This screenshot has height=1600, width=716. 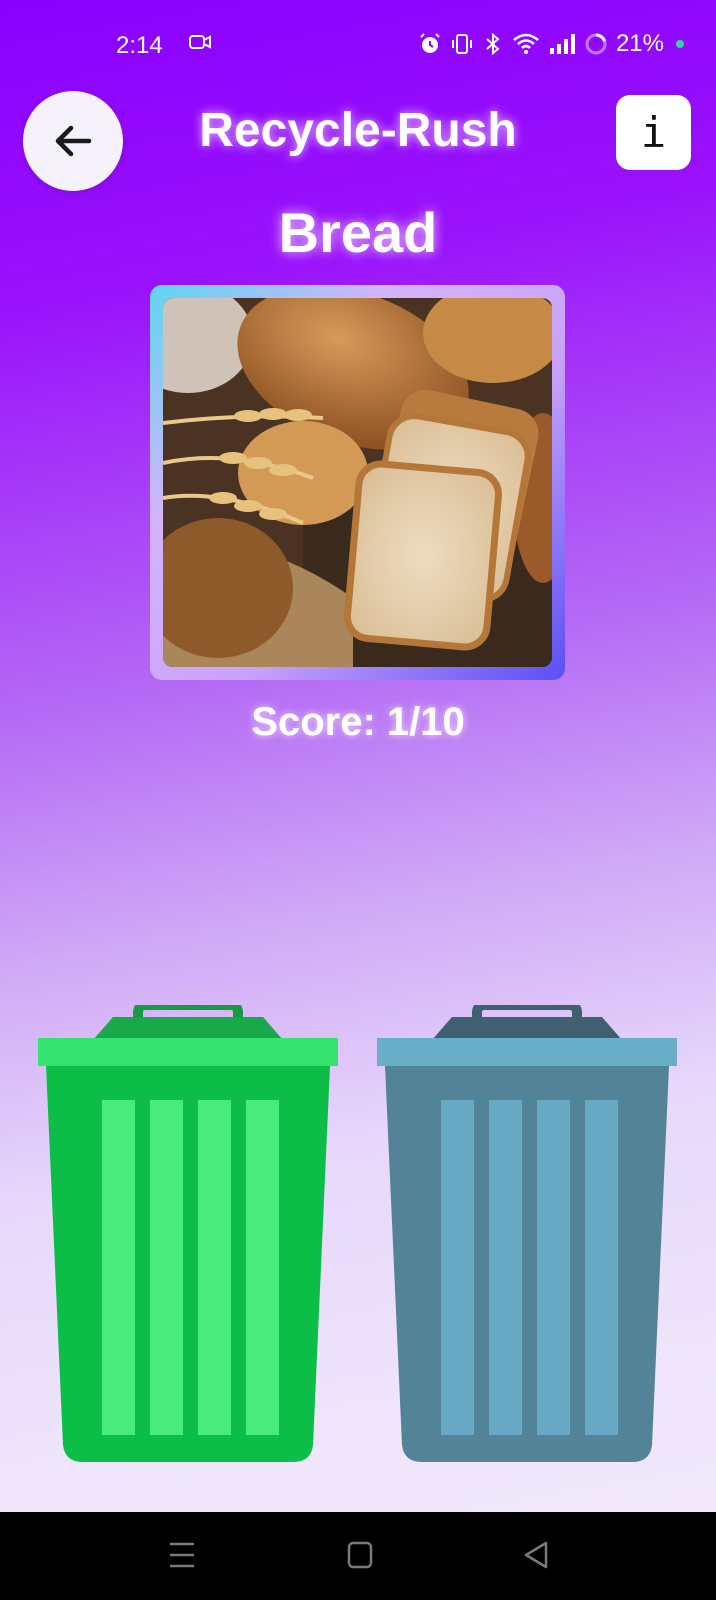 I want to click on item-image-frame, so click(x=357, y=482).